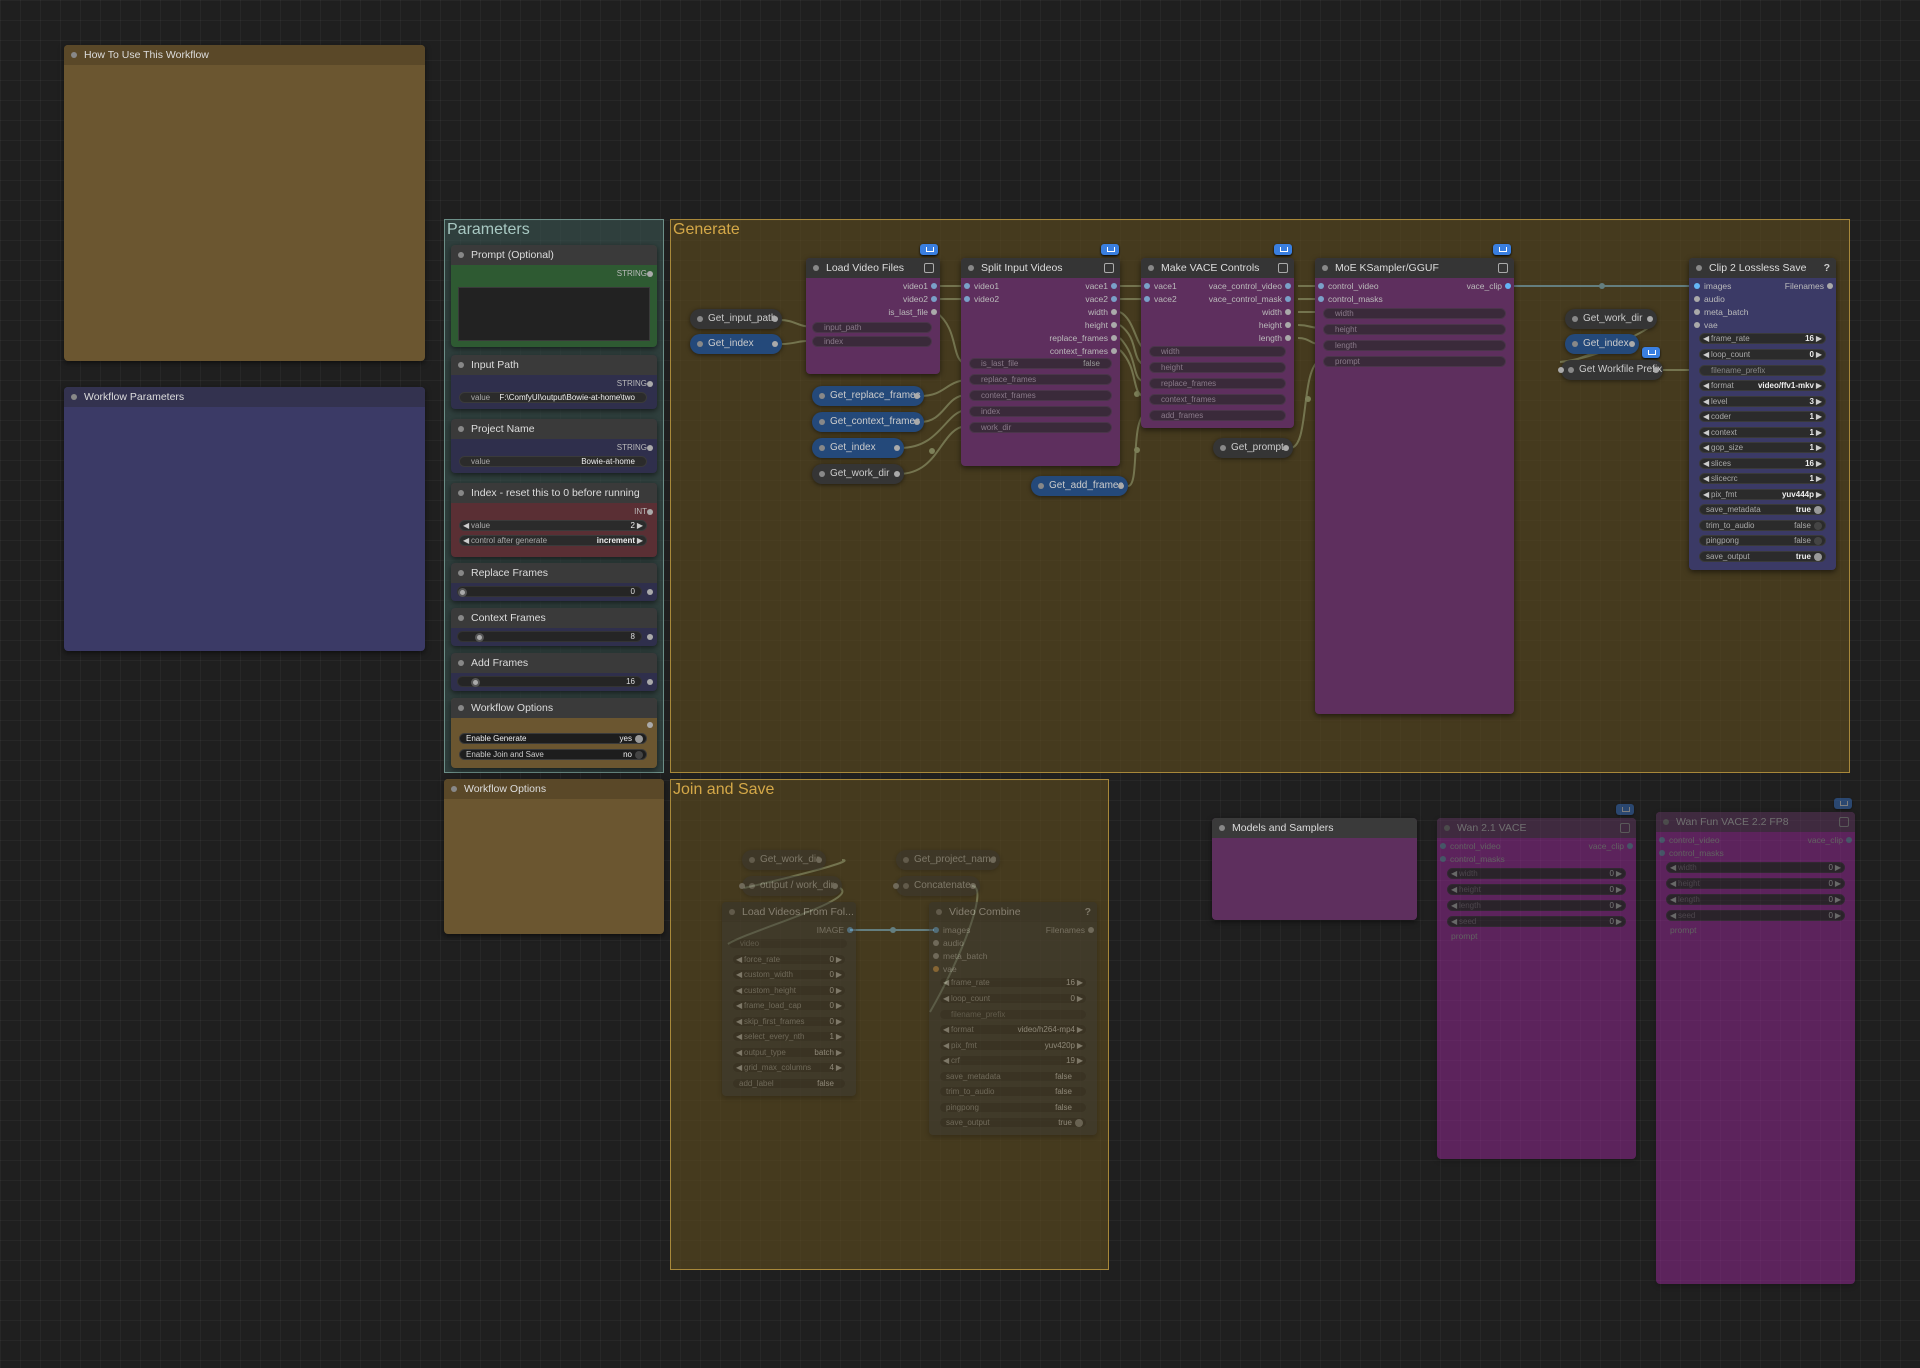 The width and height of the screenshot is (1920, 1368). Describe the element at coordinates (1013, 1014) in the screenshot. I see `filename-prefix-input: filename_prefix` at that location.